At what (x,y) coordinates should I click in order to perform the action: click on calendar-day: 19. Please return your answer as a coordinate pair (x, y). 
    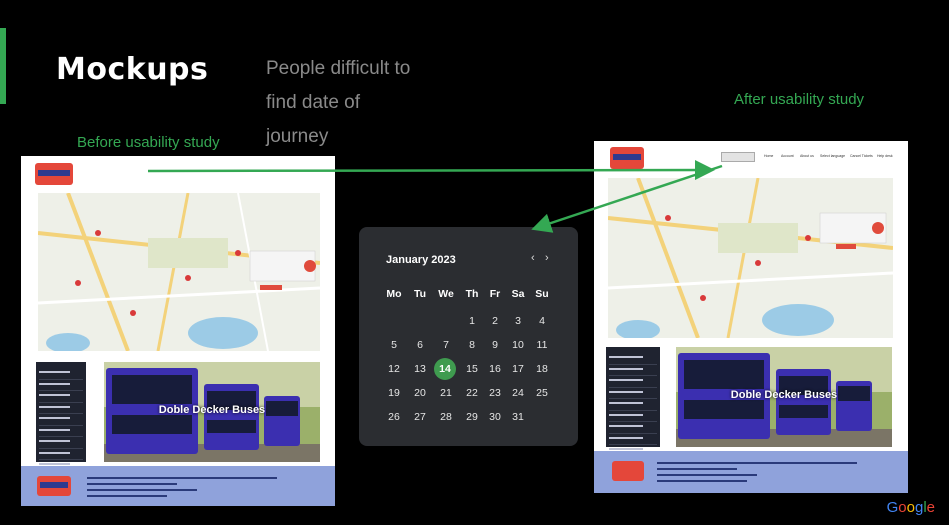
    Looking at the image, I should click on (394, 393).